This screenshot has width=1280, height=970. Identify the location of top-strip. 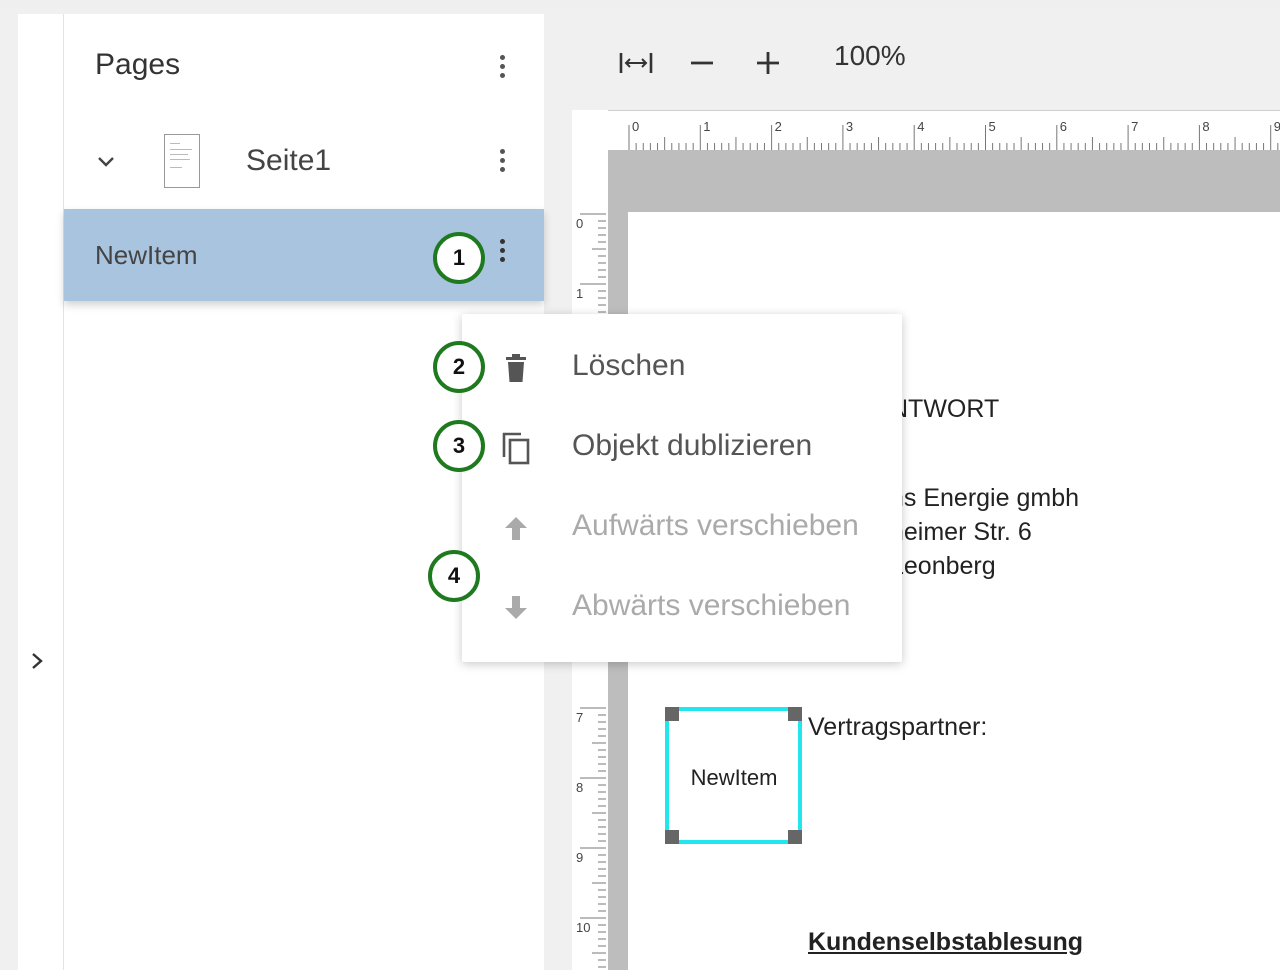
(640, 4).